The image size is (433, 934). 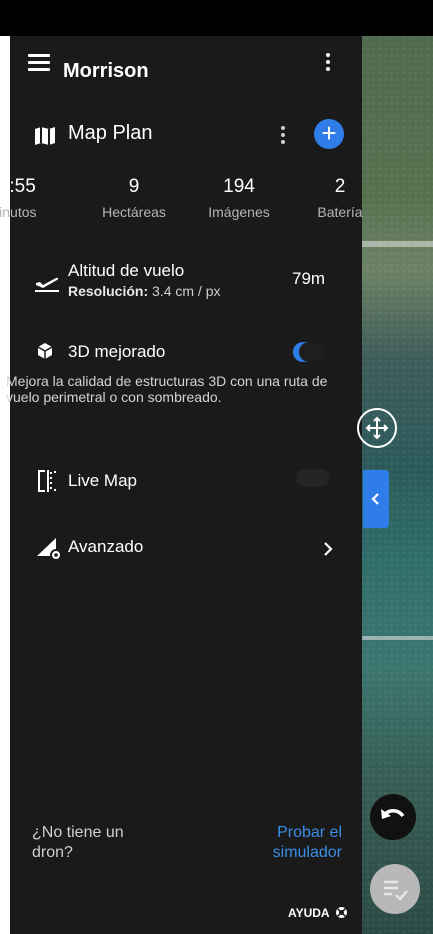 I want to click on advanced-settings-icon, so click(x=49, y=549).